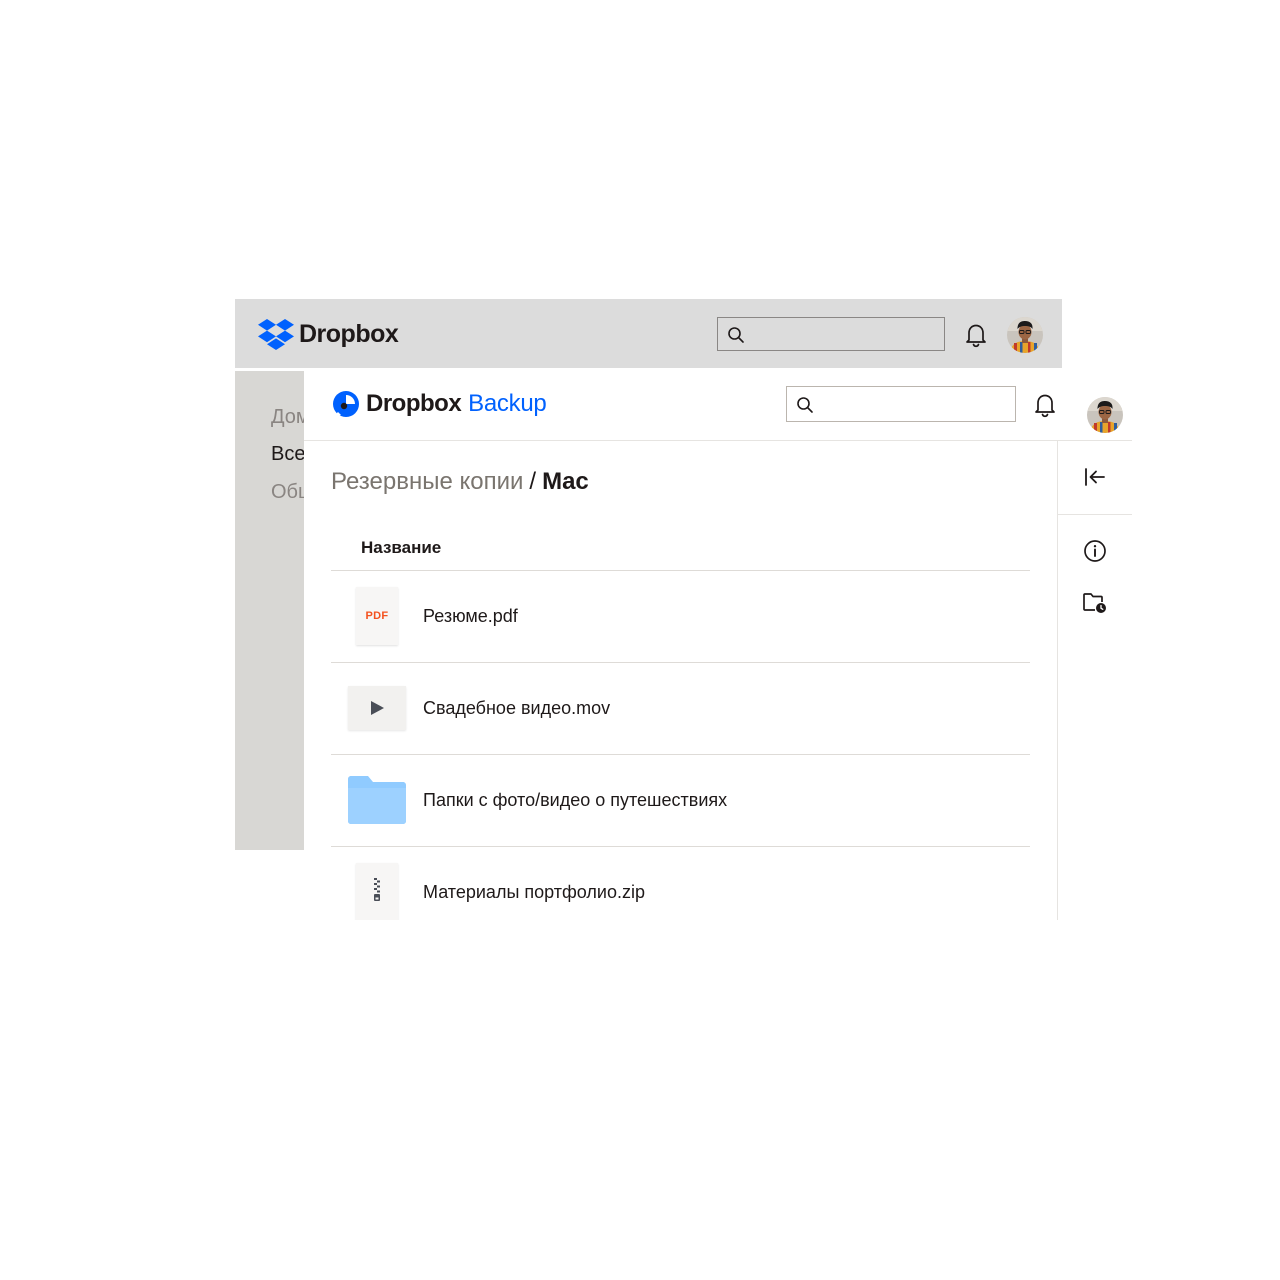 This screenshot has height=1280, width=1280. I want to click on file-name: Материалы портфолио.zip, so click(534, 892).